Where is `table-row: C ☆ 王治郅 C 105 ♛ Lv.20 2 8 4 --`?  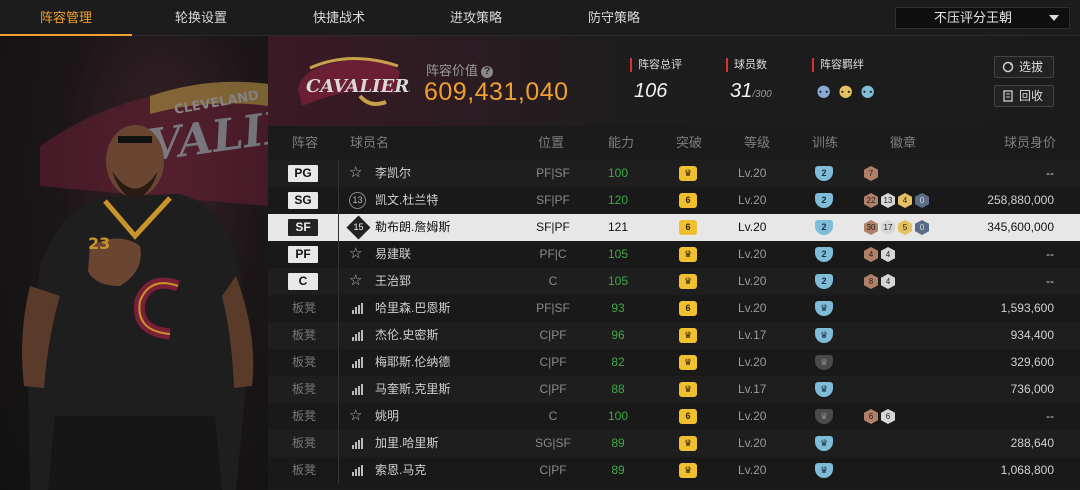
table-row: C ☆ 王治郅 C 105 ♛ Lv.20 2 8 4 -- is located at coordinates (674, 281).